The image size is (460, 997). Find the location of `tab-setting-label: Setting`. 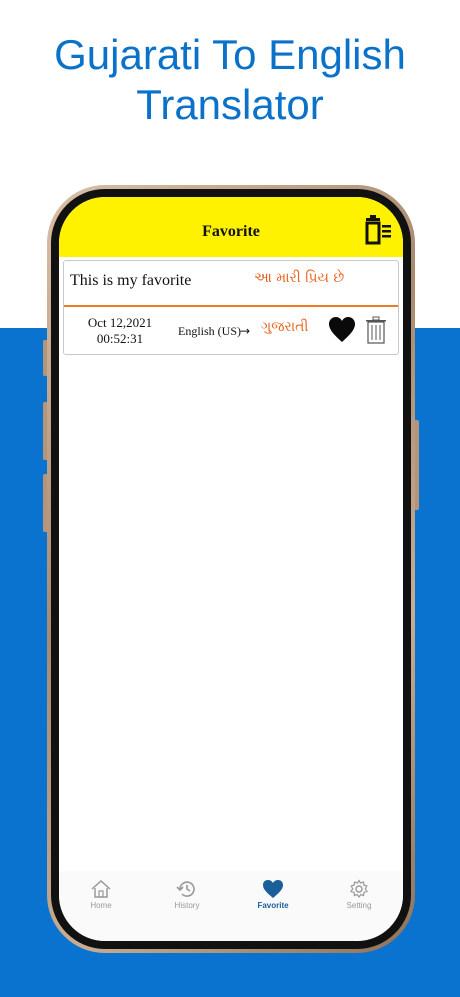

tab-setting-label: Setting is located at coordinates (359, 905).